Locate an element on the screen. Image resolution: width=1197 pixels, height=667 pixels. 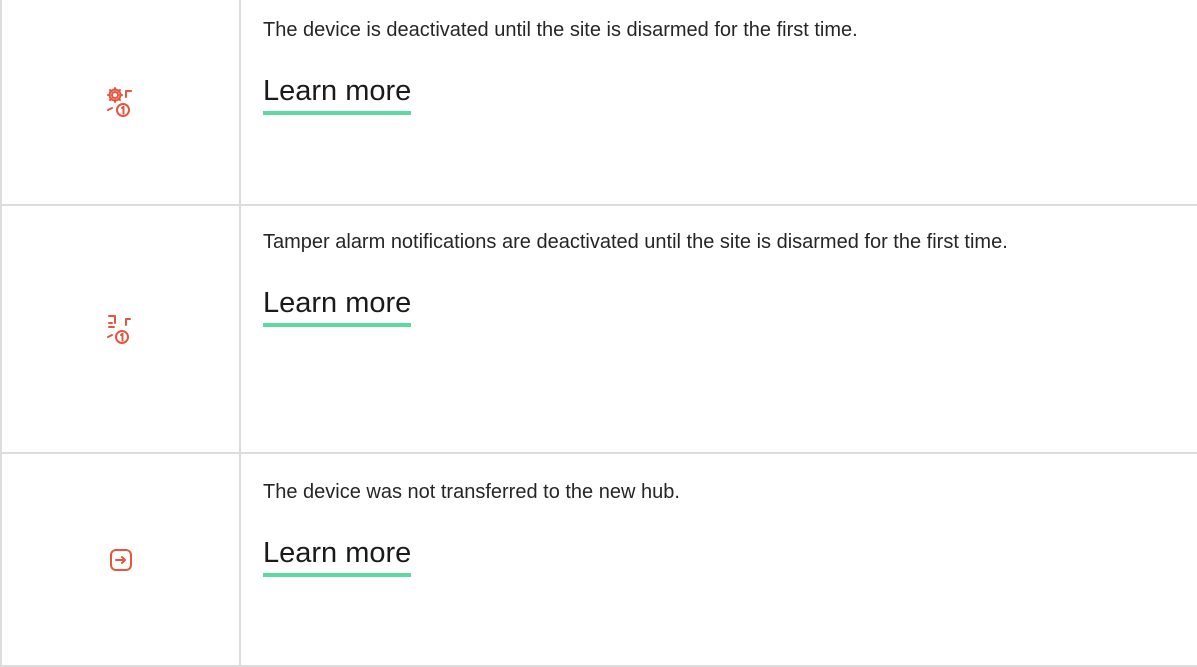
gear-arrow-one-icon is located at coordinates (121, 102).